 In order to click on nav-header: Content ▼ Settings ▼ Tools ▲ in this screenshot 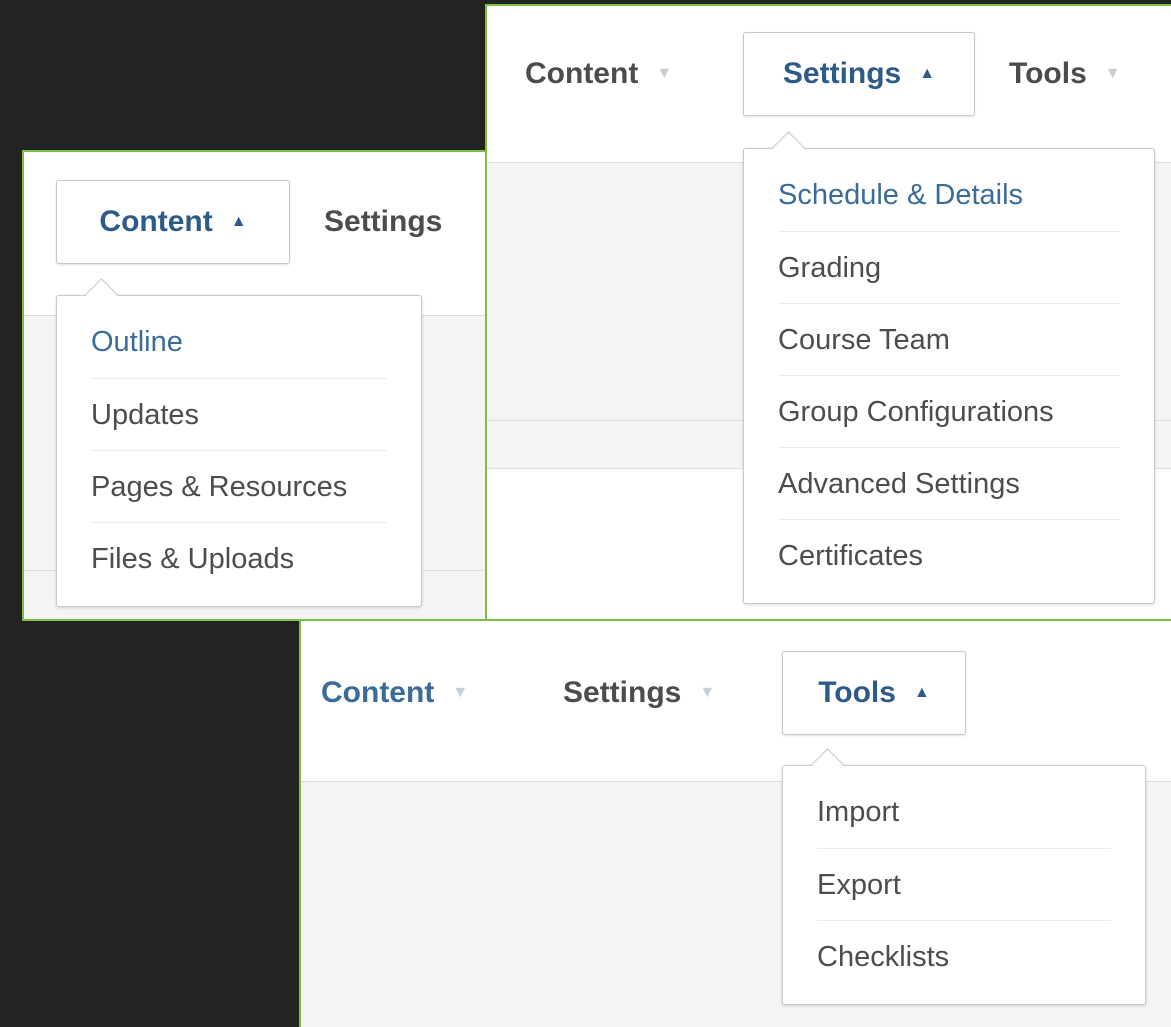, I will do `click(736, 701)`.